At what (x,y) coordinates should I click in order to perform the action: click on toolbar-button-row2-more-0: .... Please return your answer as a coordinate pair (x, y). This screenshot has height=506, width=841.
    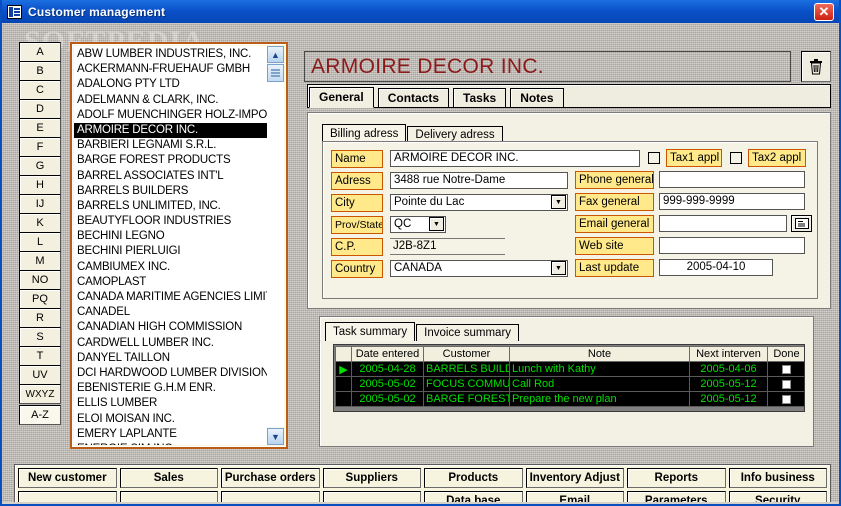
    Looking at the image, I should click on (67, 496).